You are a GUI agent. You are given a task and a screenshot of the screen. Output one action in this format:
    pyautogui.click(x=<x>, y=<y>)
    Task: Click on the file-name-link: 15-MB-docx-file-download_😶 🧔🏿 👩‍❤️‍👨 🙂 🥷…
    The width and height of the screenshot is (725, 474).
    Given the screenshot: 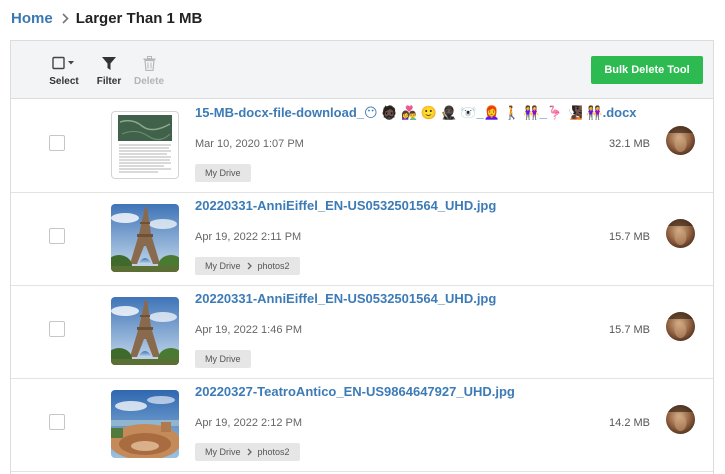 What is the action you would take?
    pyautogui.click(x=416, y=113)
    